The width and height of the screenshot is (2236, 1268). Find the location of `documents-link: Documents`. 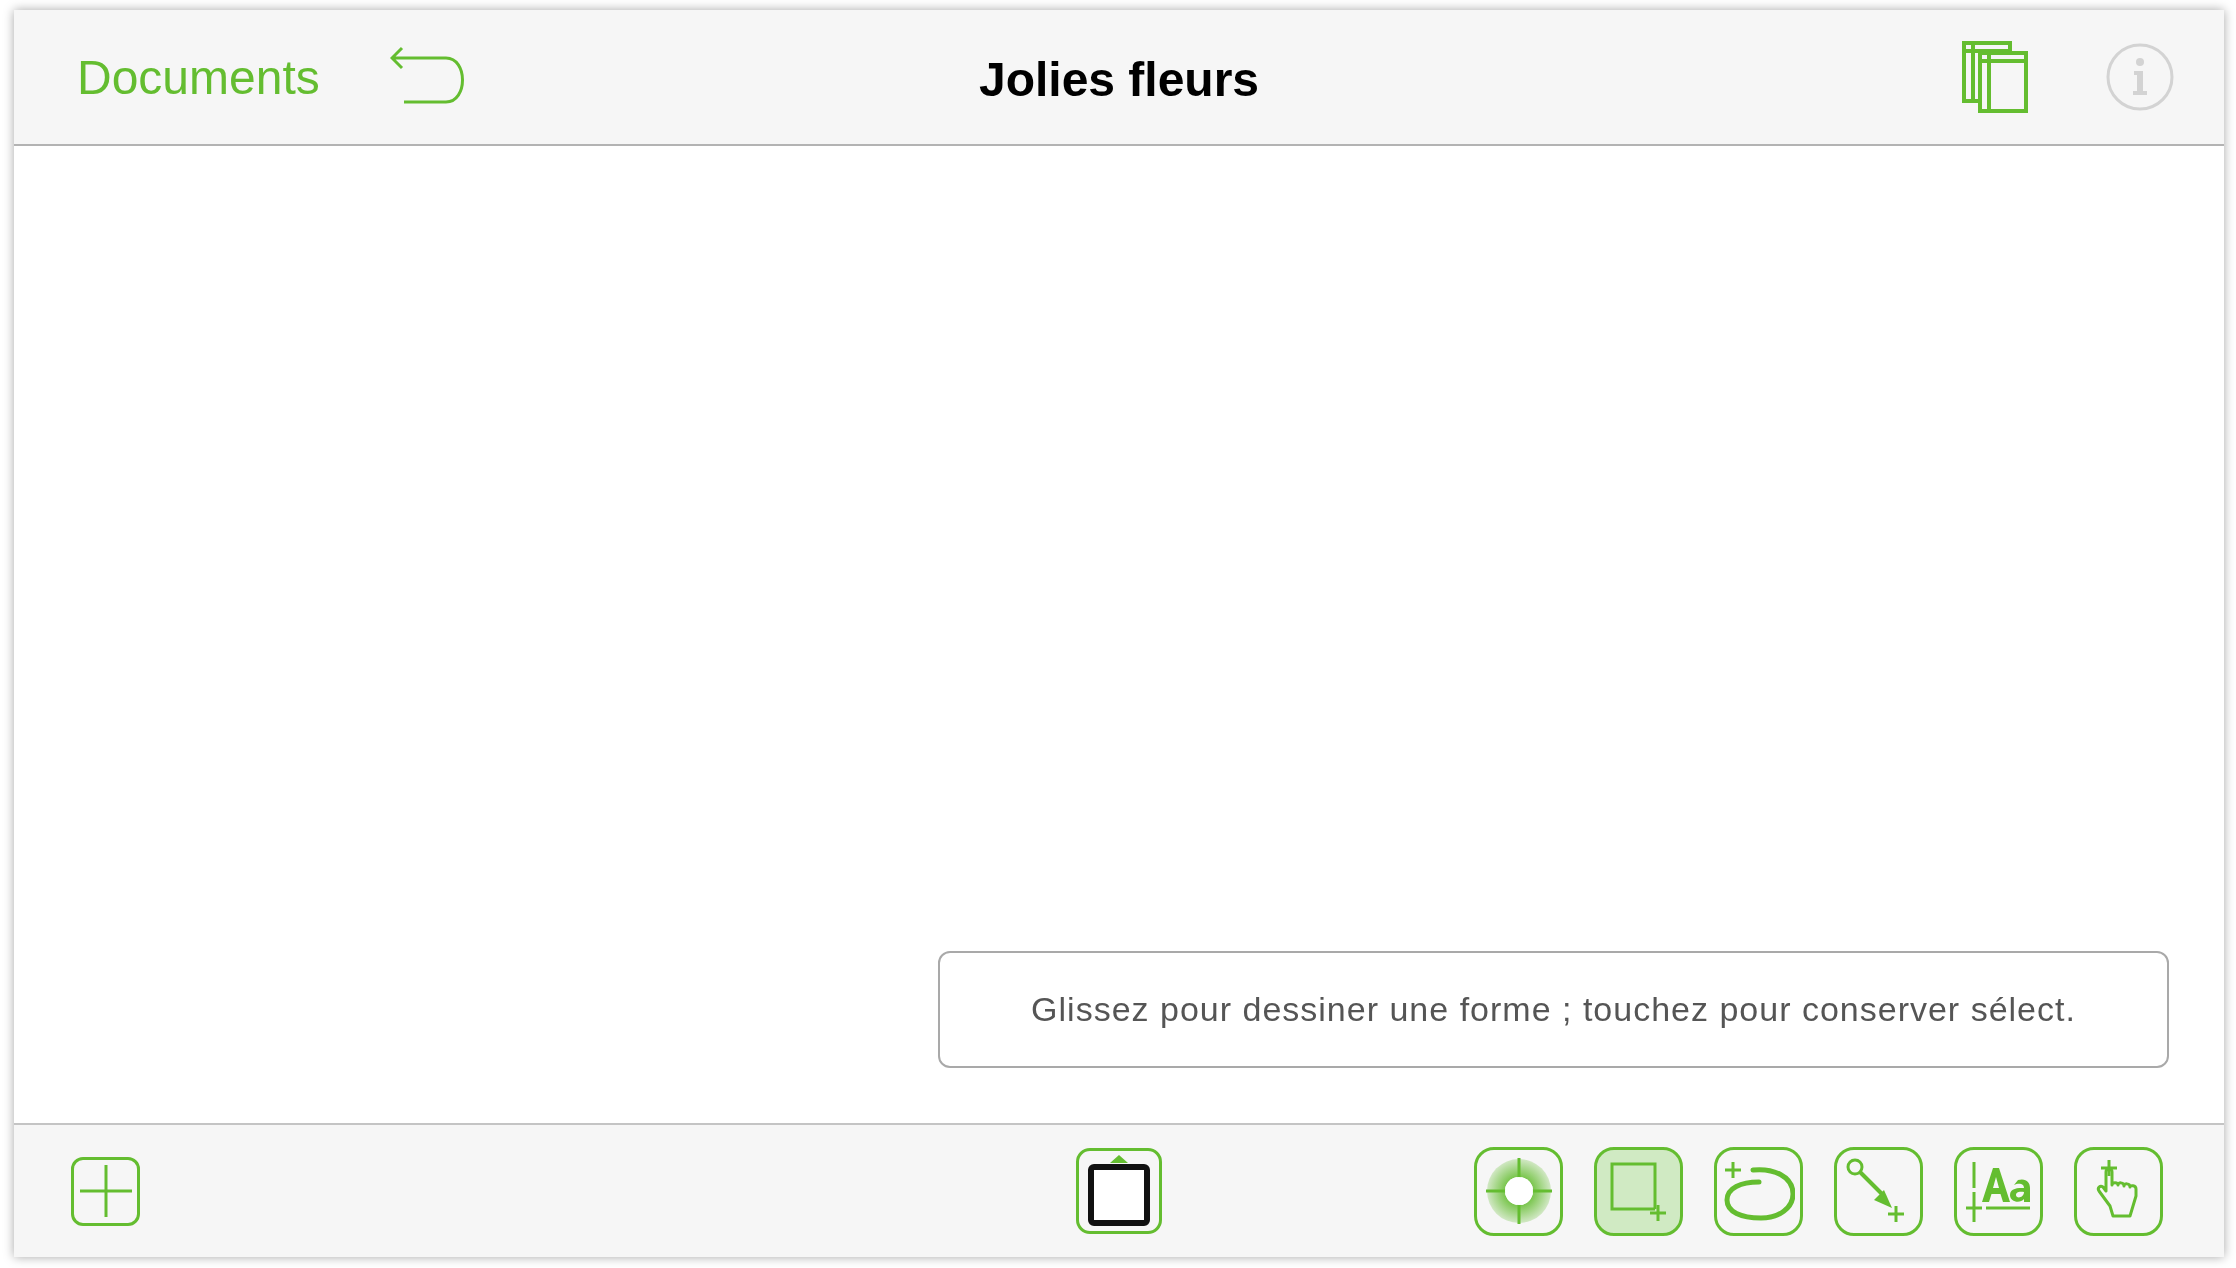

documents-link: Documents is located at coordinates (198, 77).